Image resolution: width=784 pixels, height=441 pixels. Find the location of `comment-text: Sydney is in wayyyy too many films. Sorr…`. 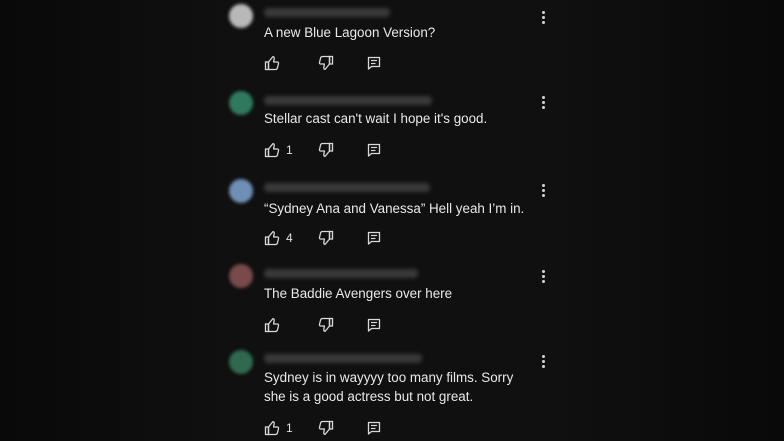

comment-text: Sydney is in wayyyy too many films. Sorr… is located at coordinates (389, 387).